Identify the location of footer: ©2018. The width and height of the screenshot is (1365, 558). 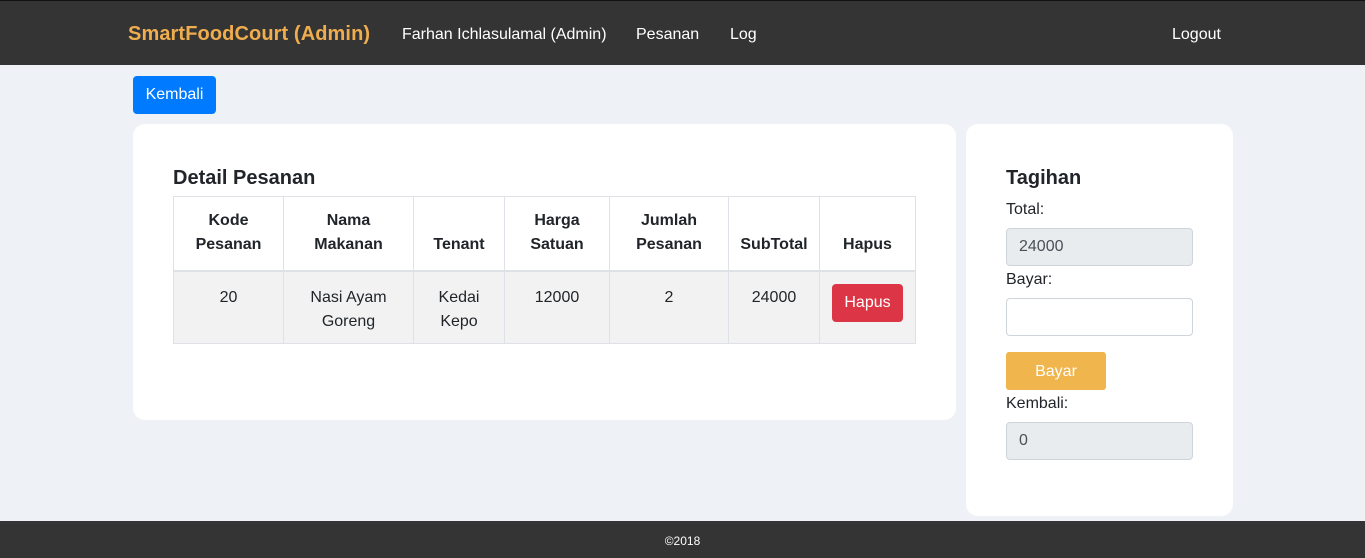
(682, 539).